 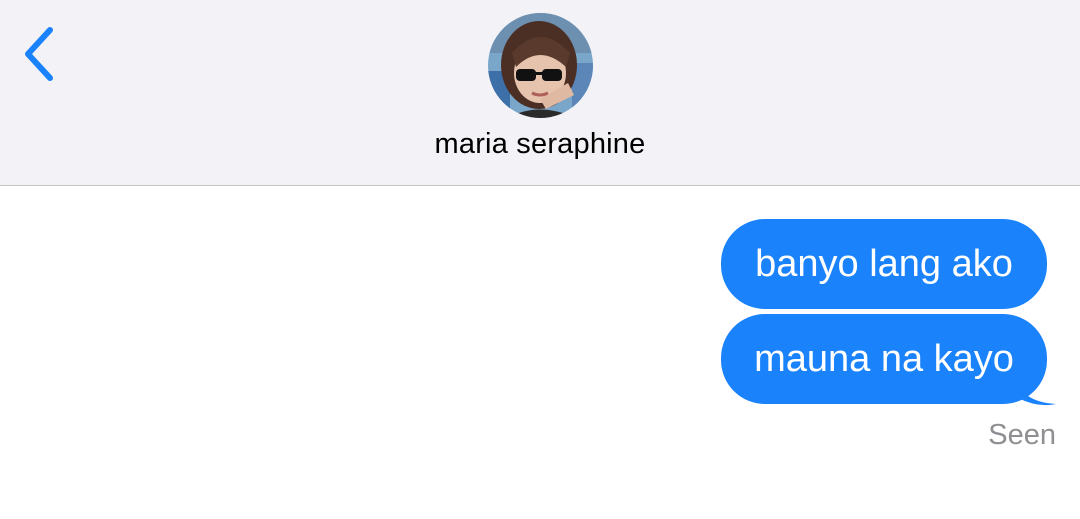 I want to click on chevron-left-icon, so click(x=39, y=54).